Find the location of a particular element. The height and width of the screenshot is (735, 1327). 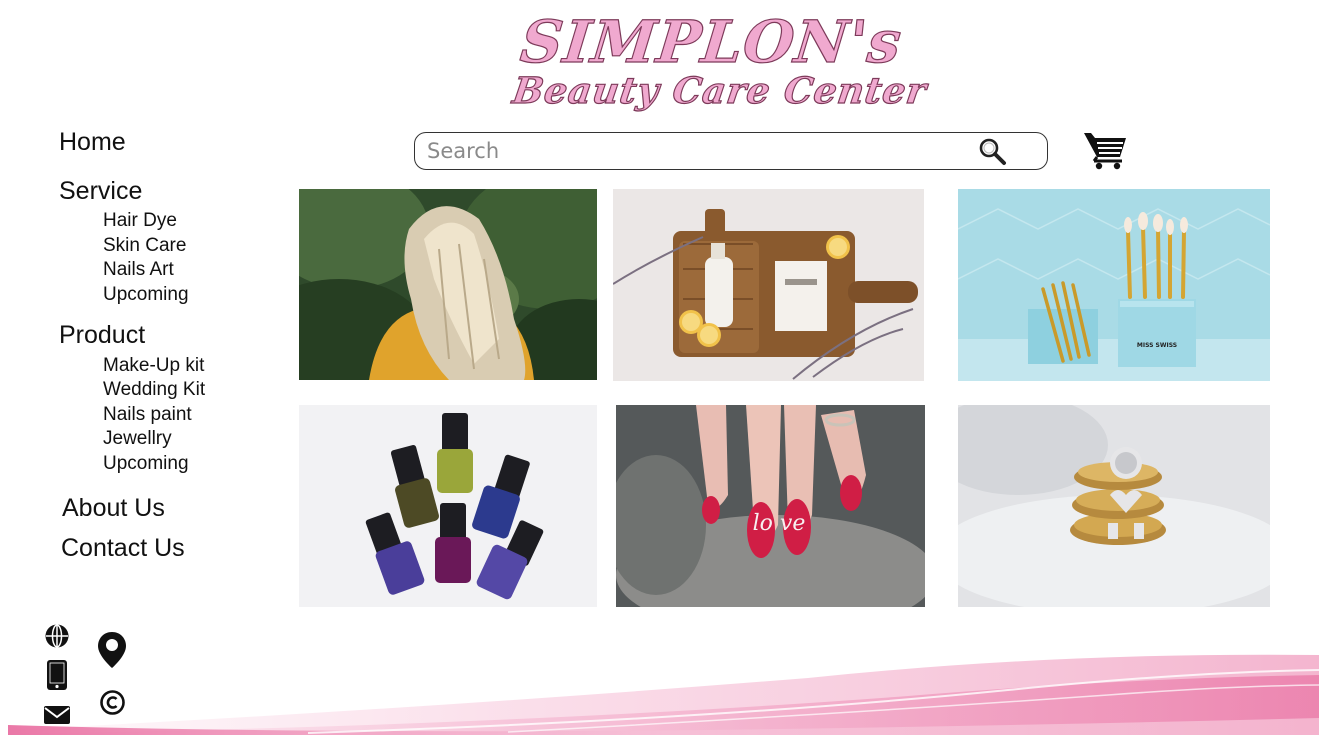

nail-polish-bottles-photo is located at coordinates (448, 506).